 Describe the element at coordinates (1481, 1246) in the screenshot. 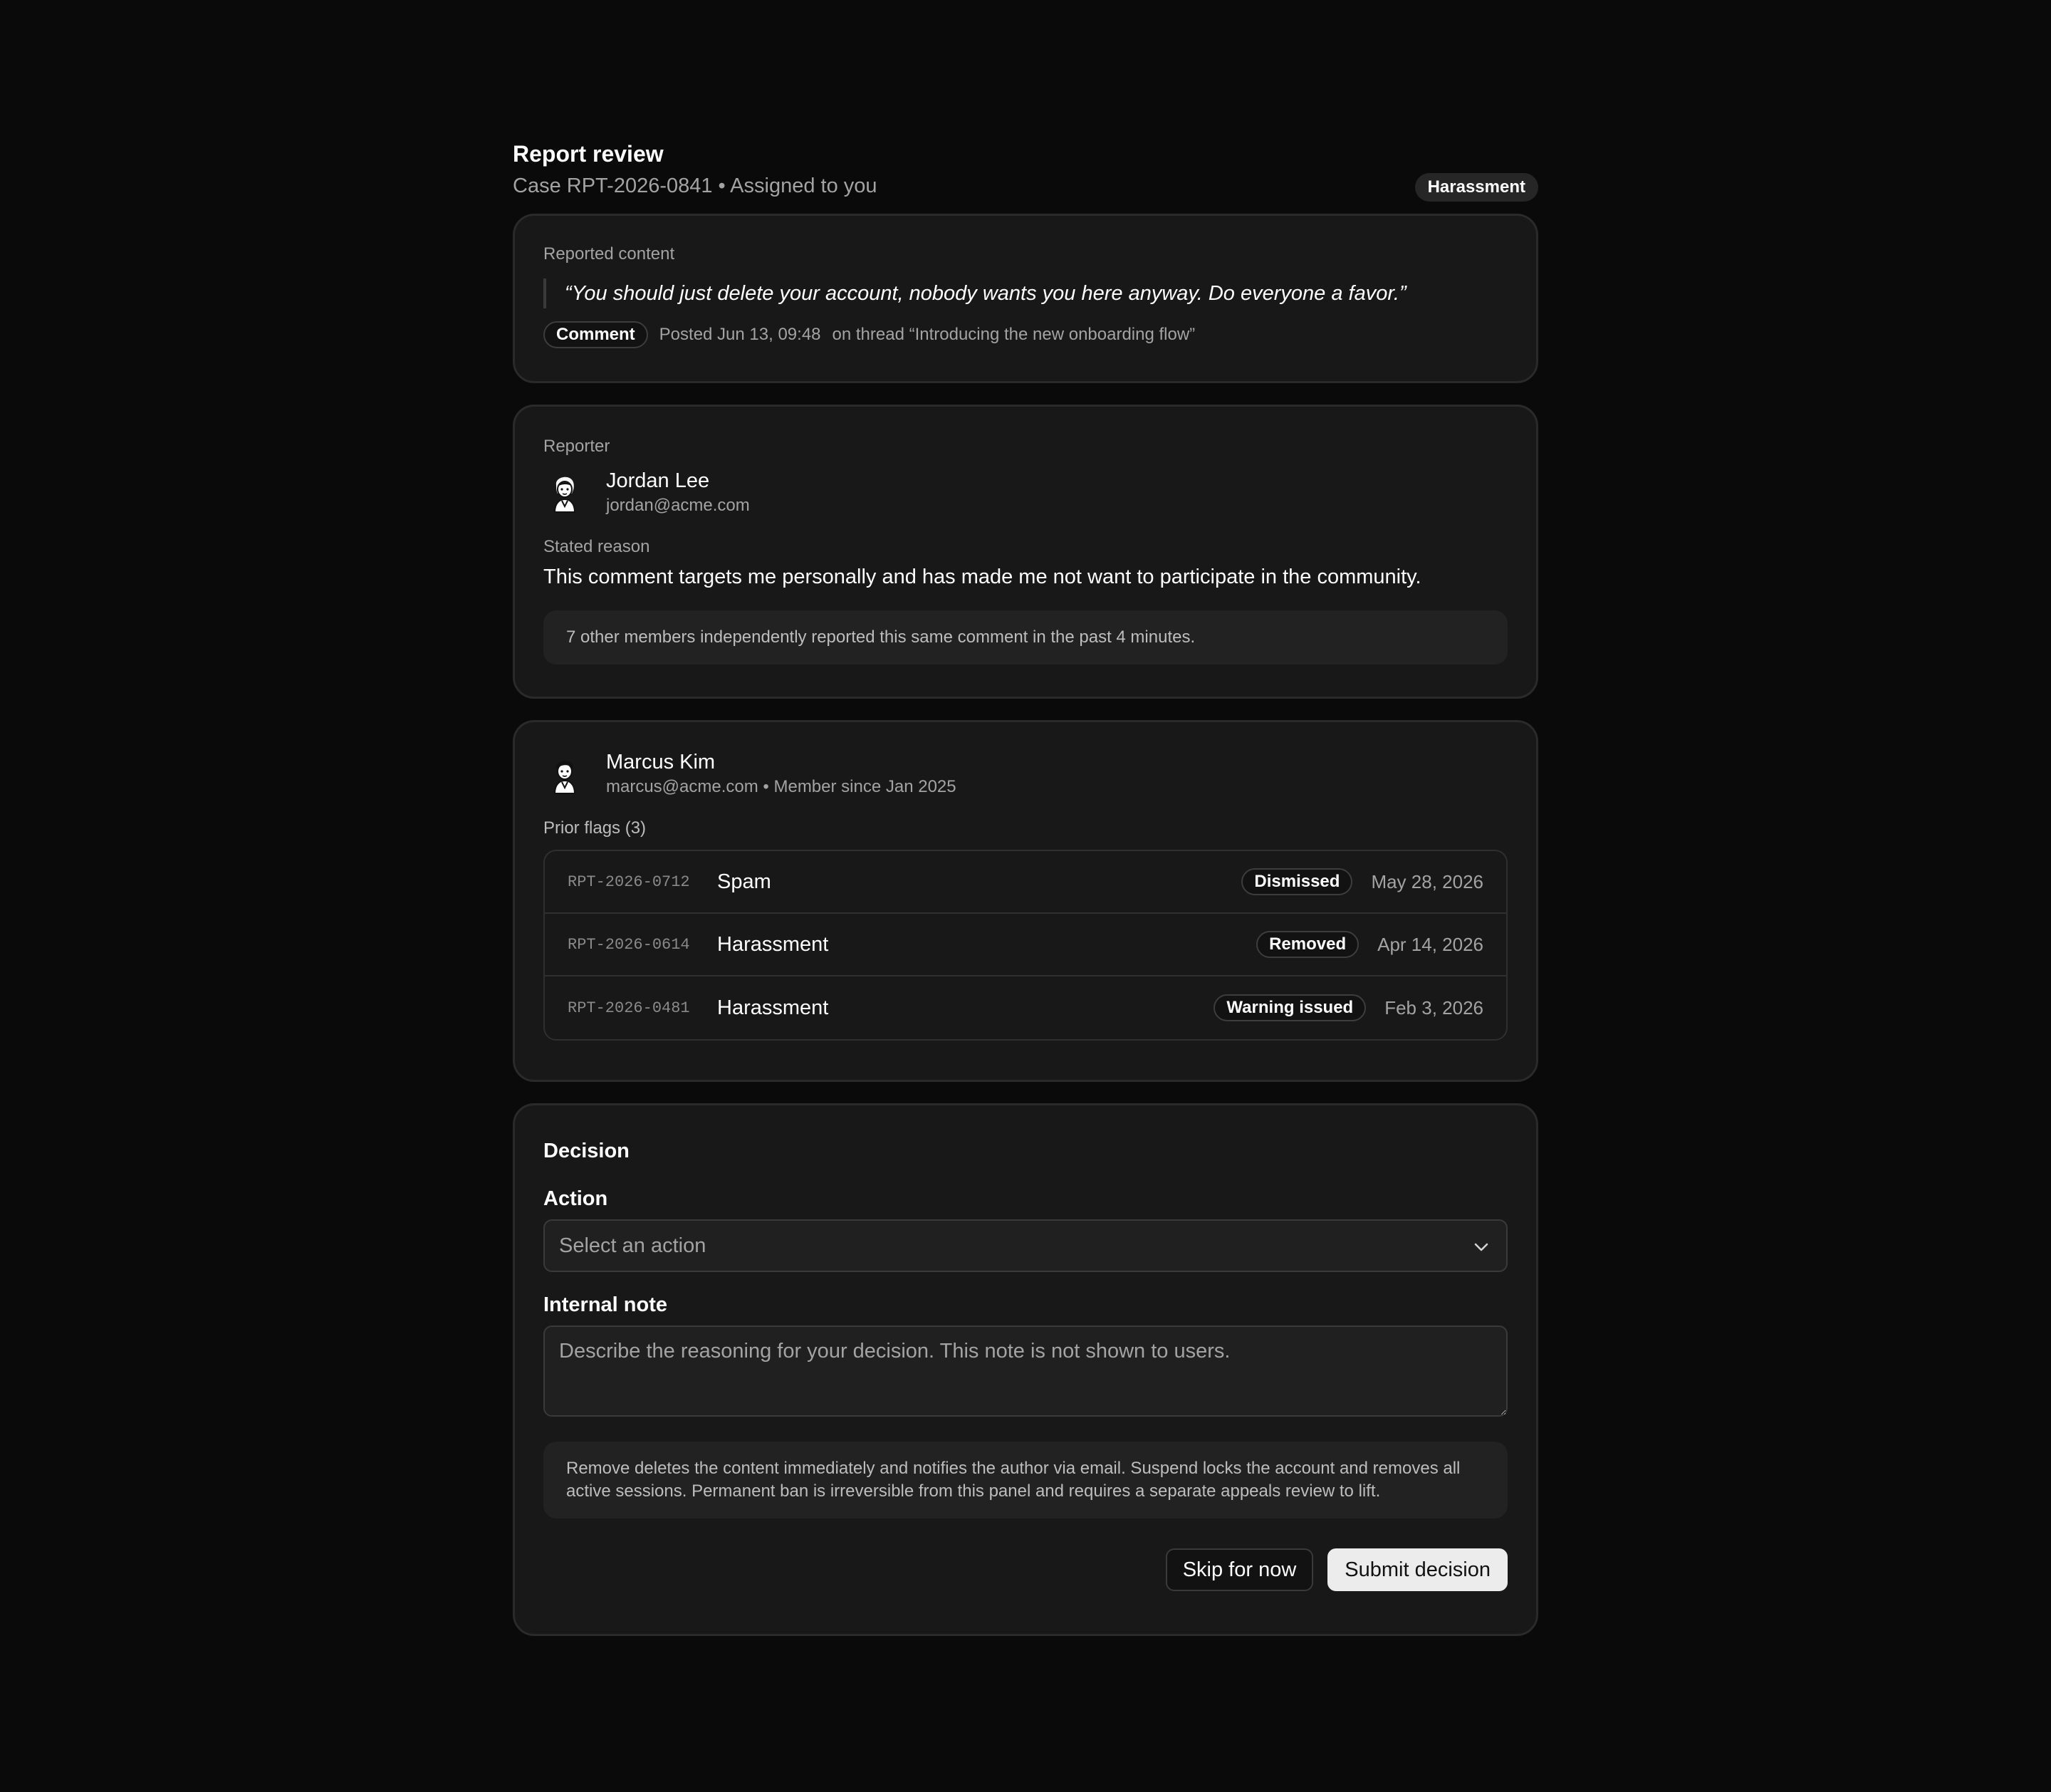

I see `chevron-down-icon` at that location.